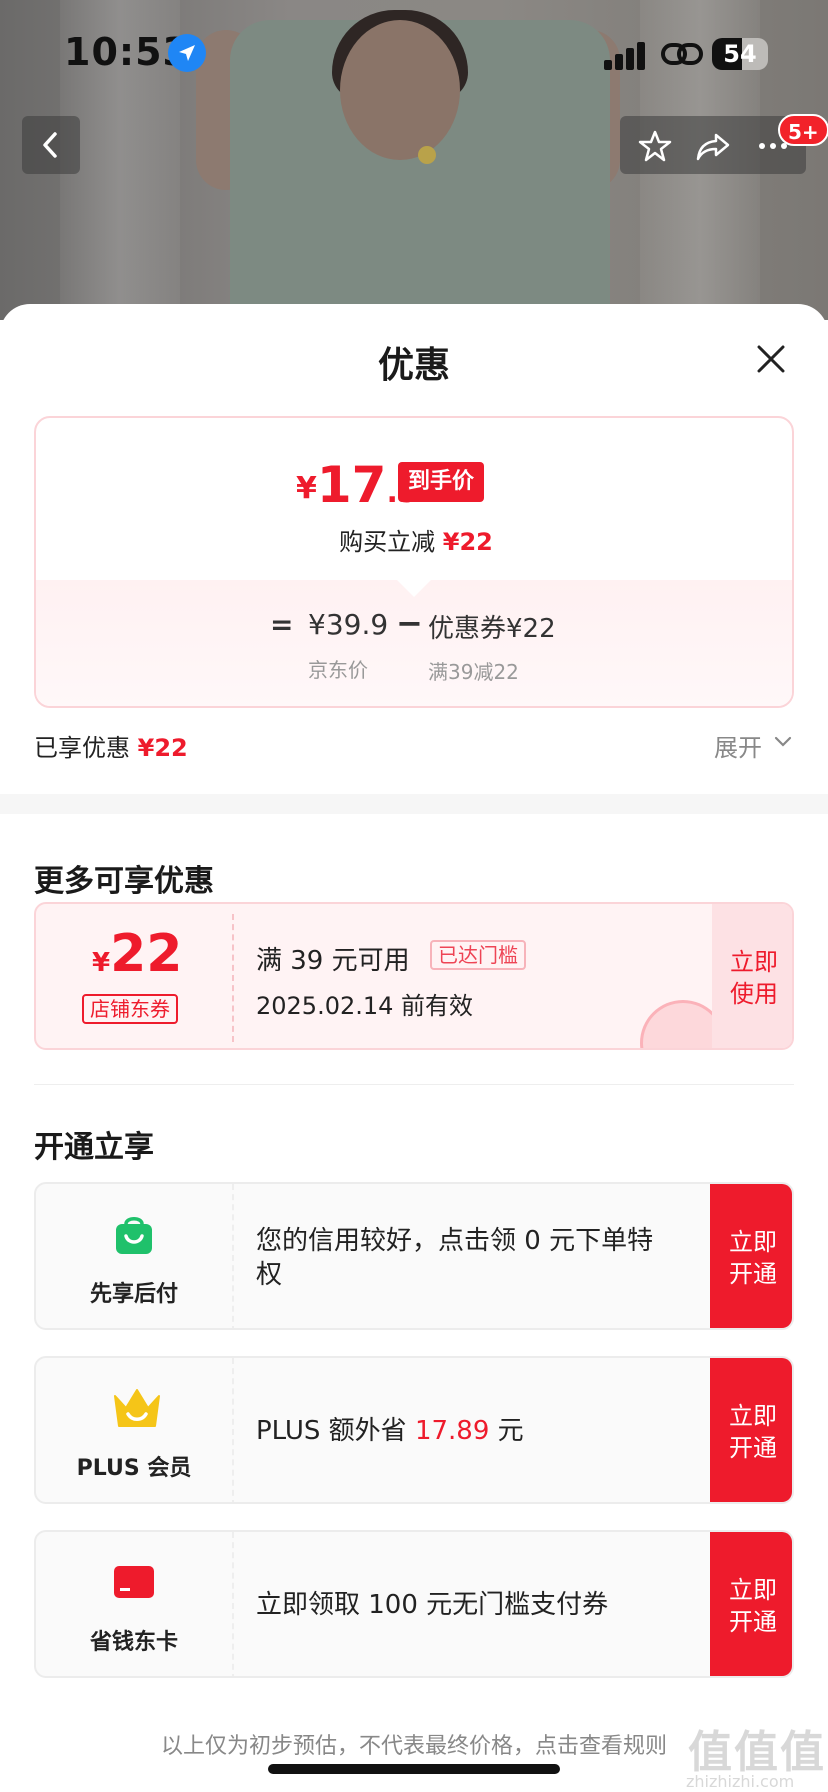  I want to click on sheet-title: 优惠, so click(413, 365).